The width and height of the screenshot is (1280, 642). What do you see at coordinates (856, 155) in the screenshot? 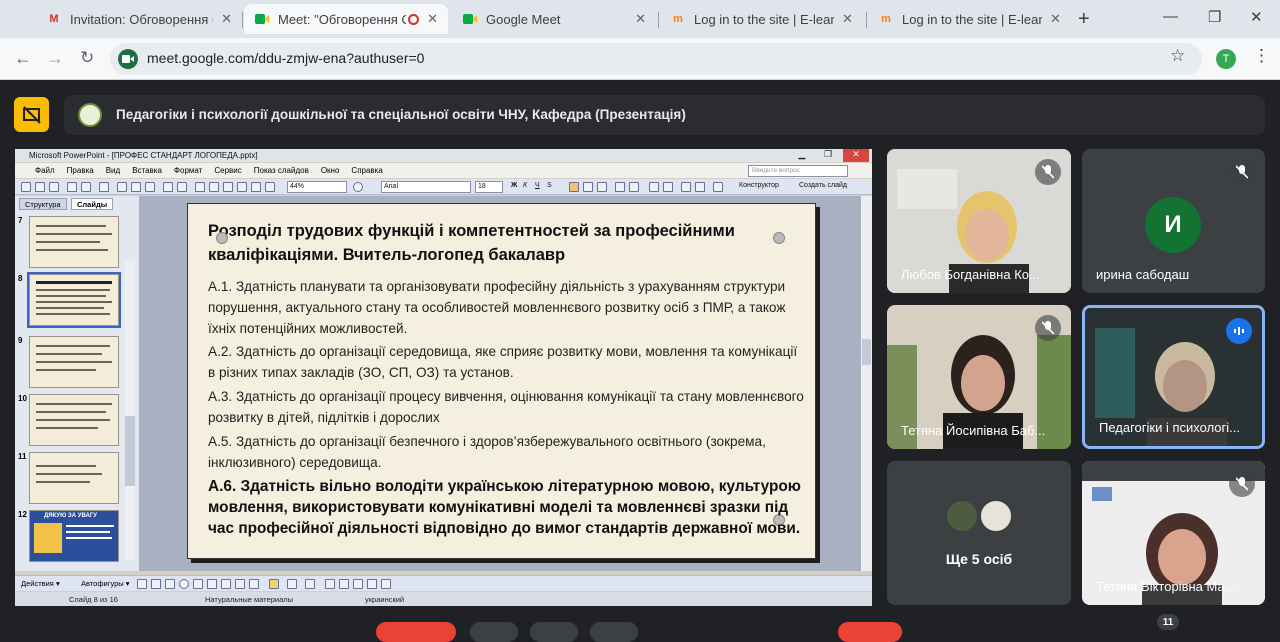
I see `ppt-close-button: ✕` at bounding box center [856, 155].